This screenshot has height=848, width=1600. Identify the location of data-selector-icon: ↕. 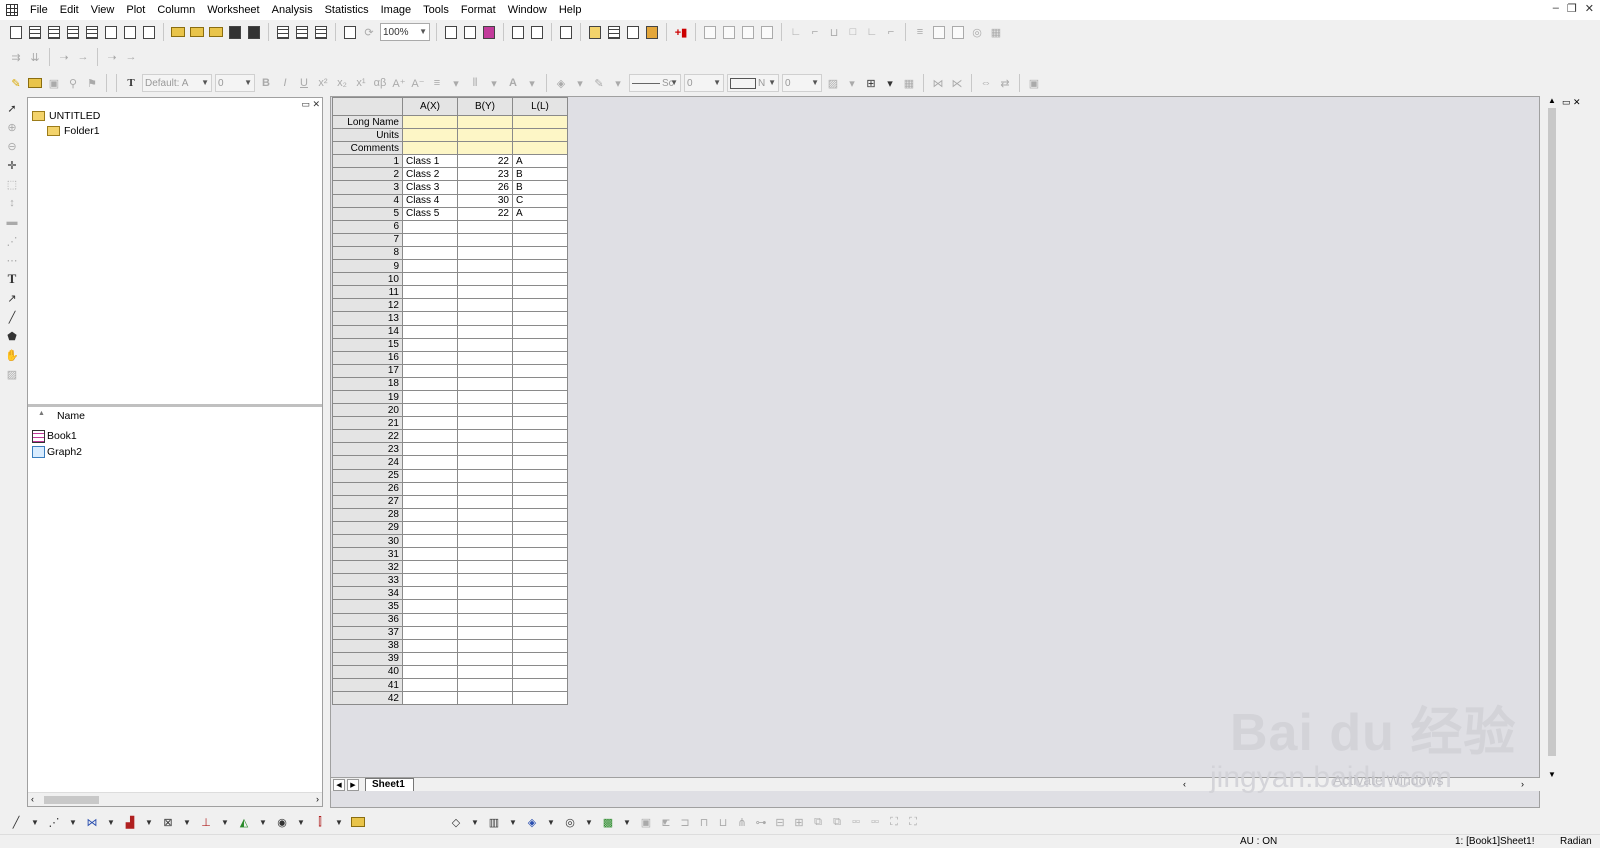
(12, 203).